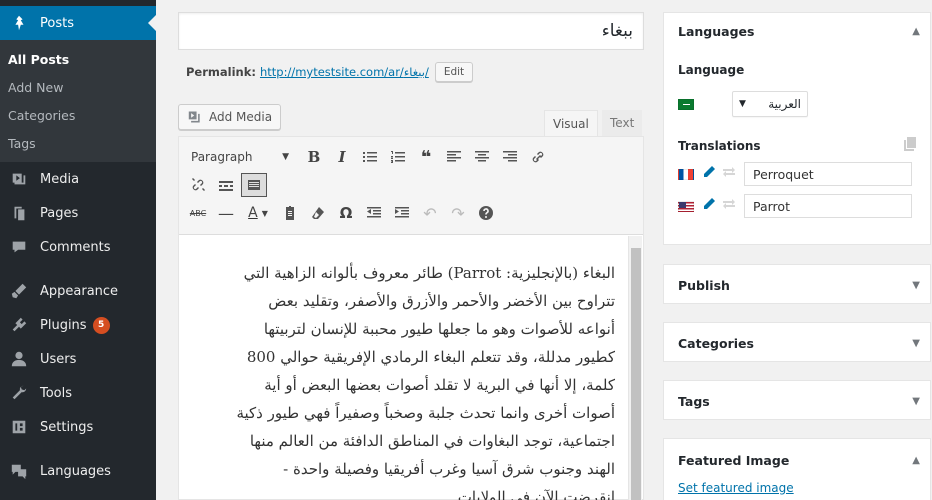 This screenshot has height=500, width=932. I want to click on sidebar-item-label: Media, so click(60, 179).